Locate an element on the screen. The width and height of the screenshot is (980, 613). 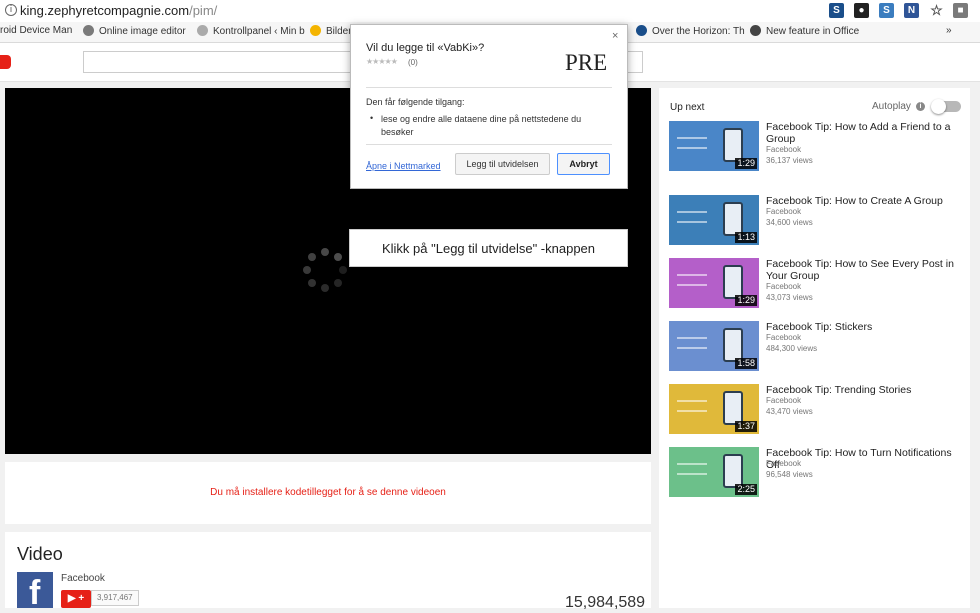
access-heading: Den får følgende tilgang: is located at coordinates (415, 102).